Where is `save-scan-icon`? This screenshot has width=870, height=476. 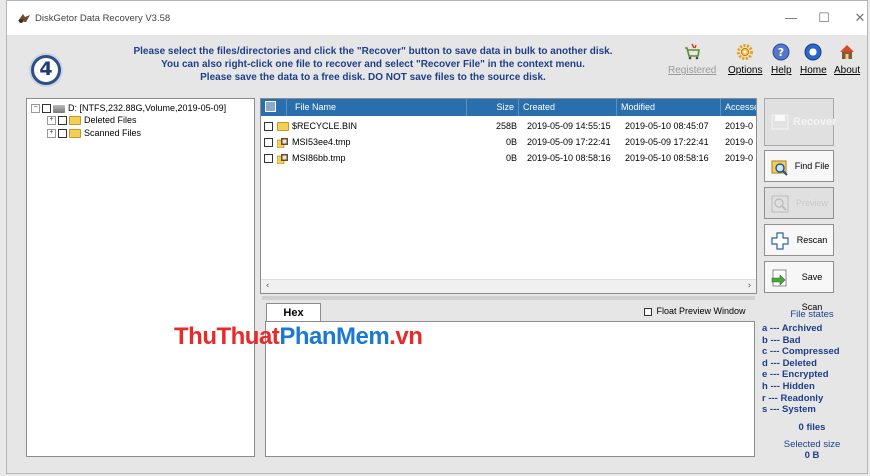 save-scan-icon is located at coordinates (779, 278).